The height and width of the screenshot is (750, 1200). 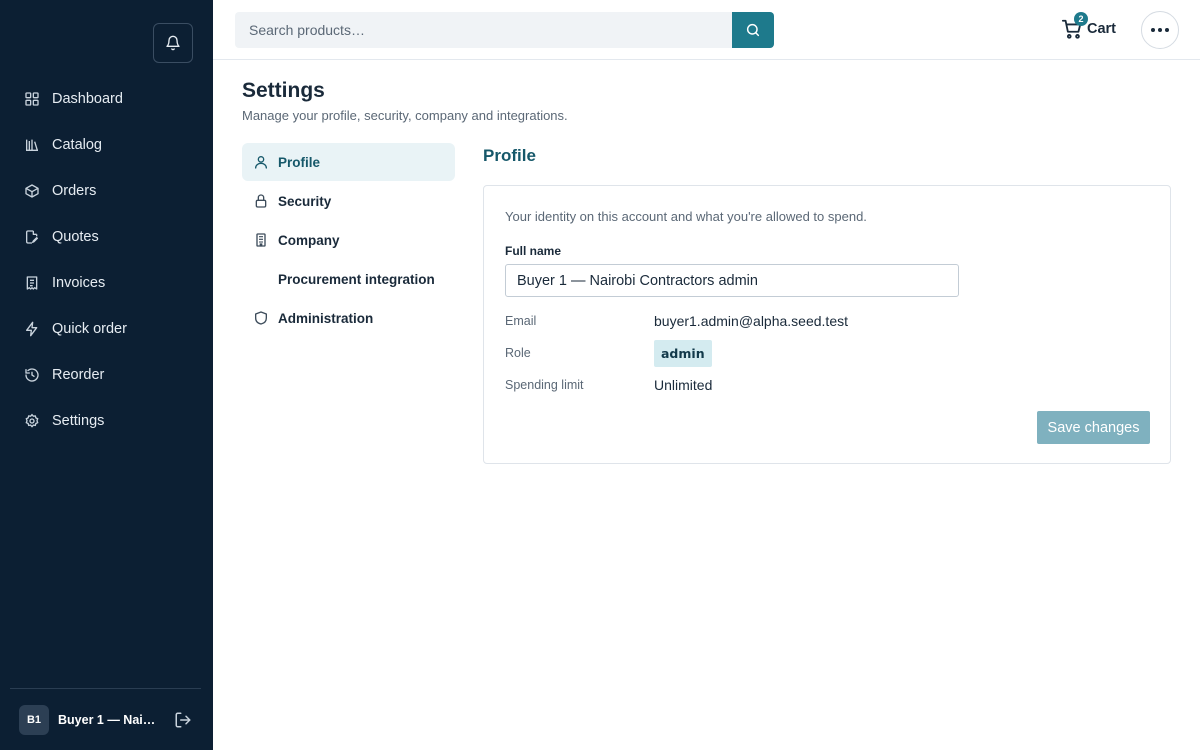 What do you see at coordinates (261, 240) in the screenshot?
I see `building-icon` at bounding box center [261, 240].